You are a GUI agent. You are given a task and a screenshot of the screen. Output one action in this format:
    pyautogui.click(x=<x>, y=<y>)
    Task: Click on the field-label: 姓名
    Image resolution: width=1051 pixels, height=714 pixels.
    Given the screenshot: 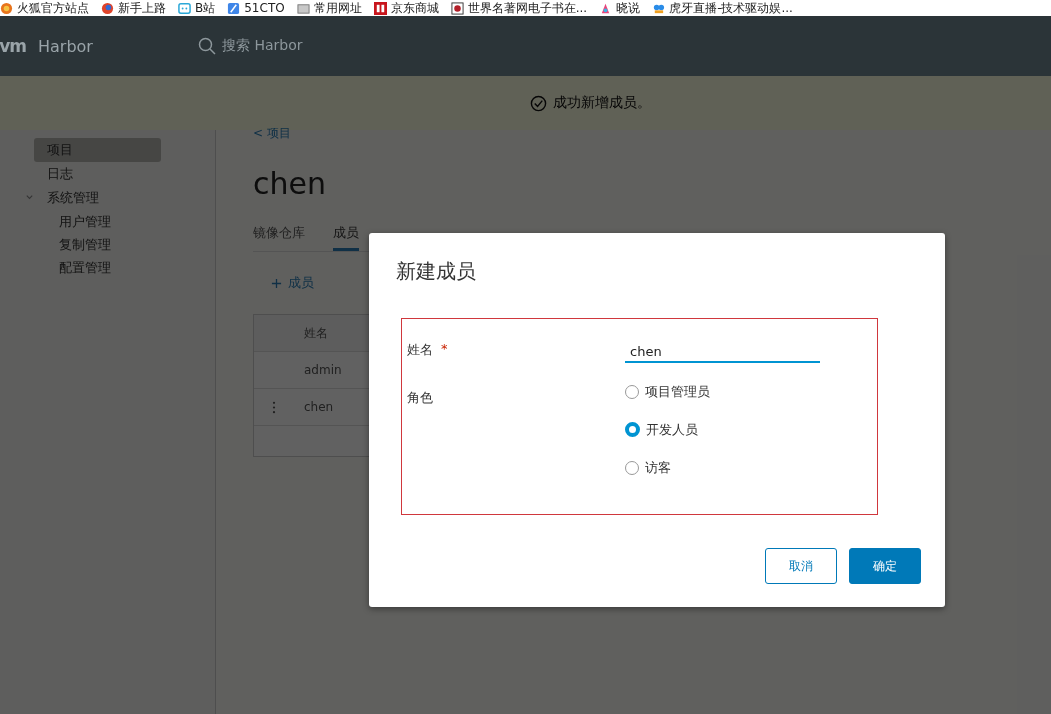 What is the action you would take?
    pyautogui.click(x=420, y=350)
    